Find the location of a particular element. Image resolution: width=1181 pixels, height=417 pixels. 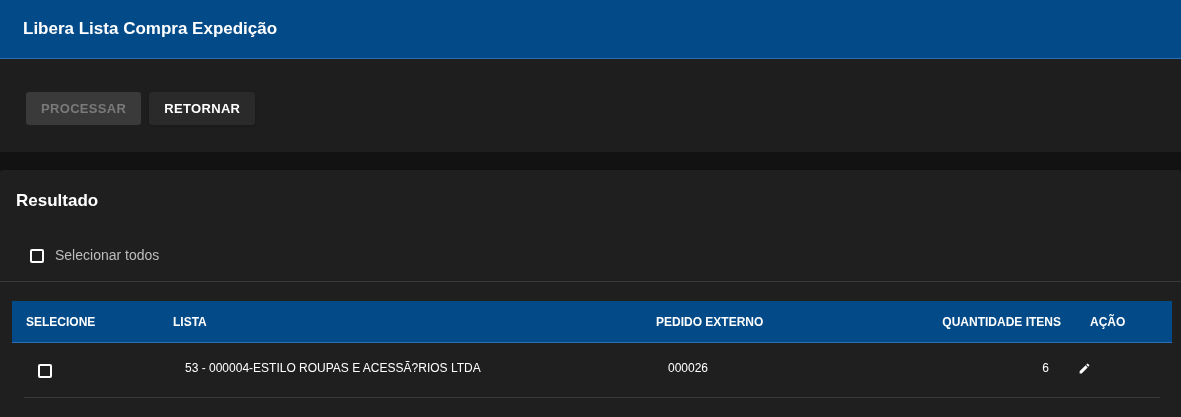

section-title: Resultado is located at coordinates (57, 200).